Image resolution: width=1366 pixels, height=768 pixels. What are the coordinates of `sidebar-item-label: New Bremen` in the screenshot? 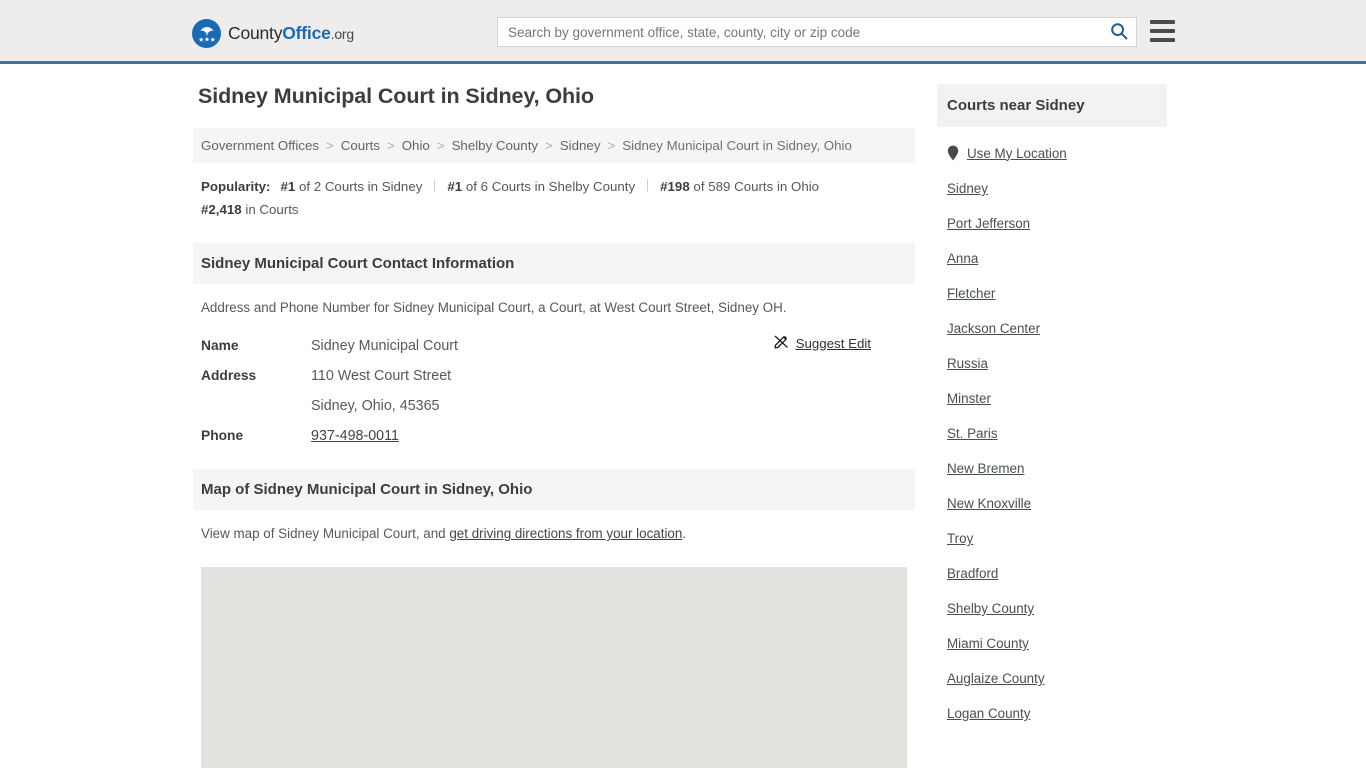 It's located at (985, 468).